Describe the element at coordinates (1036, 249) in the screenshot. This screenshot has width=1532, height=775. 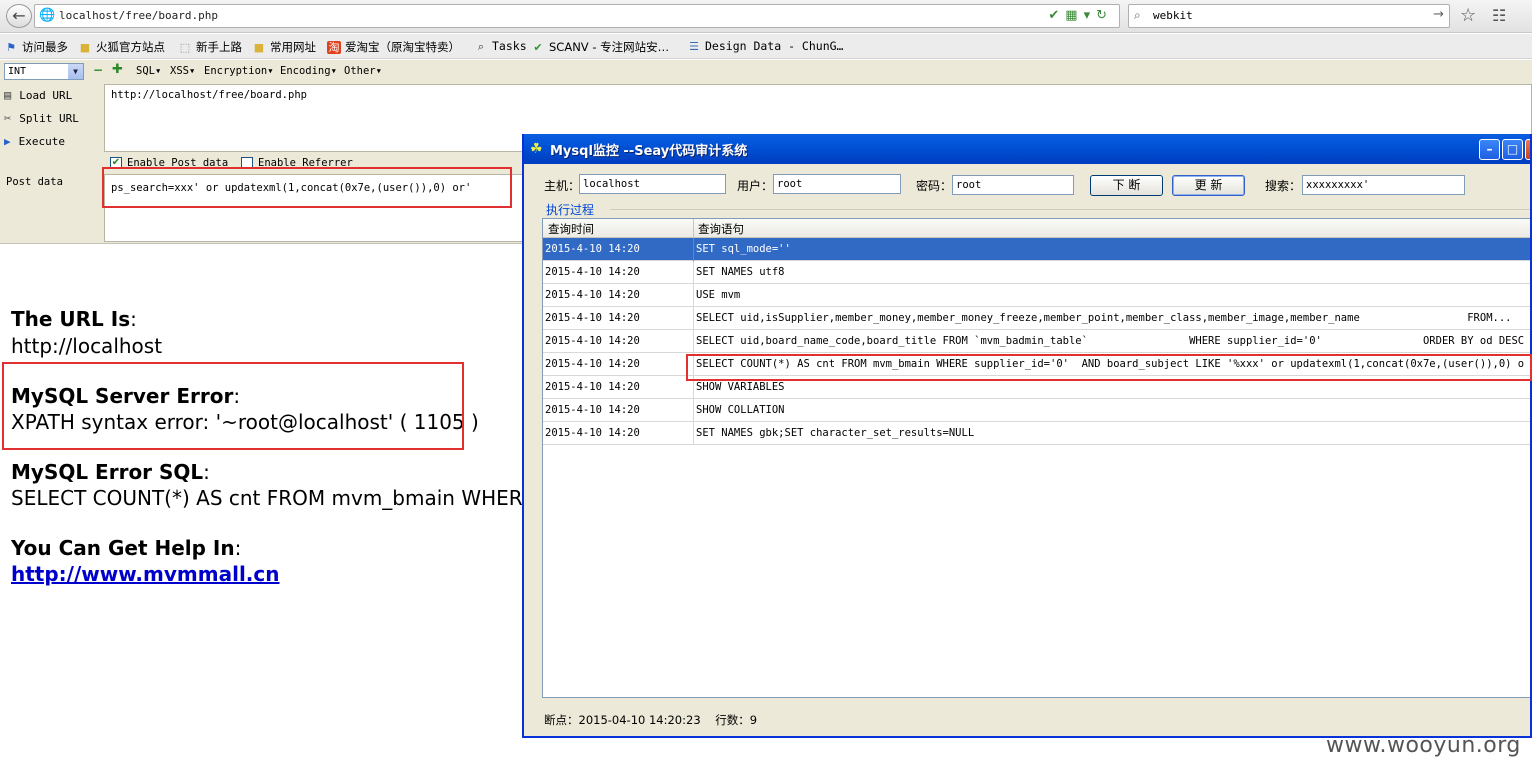
I see `table-row: 2015-4-10 14:20 SET sql_mode=''` at that location.